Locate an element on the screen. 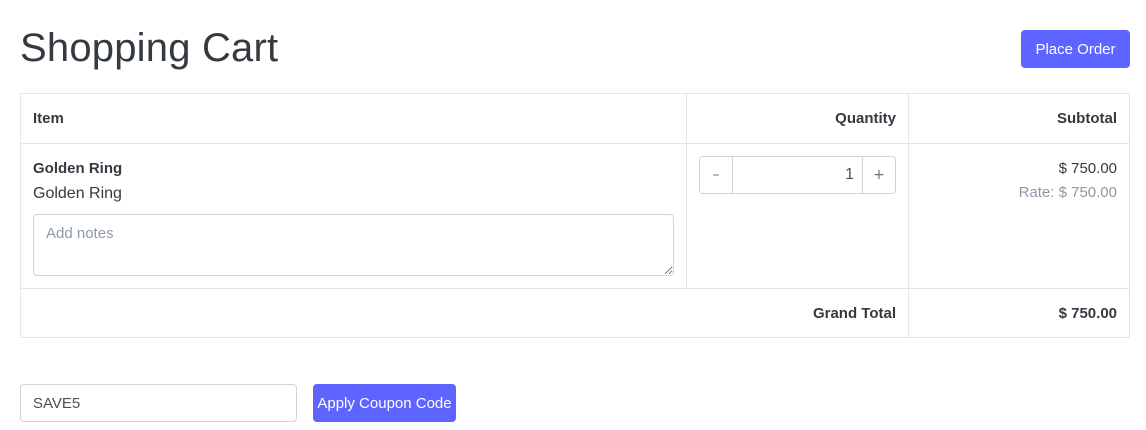 The image size is (1146, 430). coupon-code-input is located at coordinates (158, 403).